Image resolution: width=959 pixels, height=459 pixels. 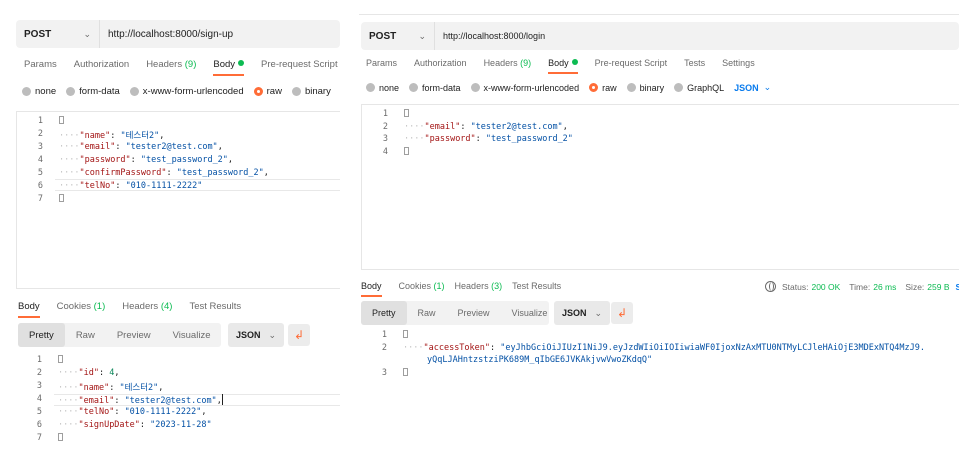 I want to click on size-value: 259 B, so click(x=938, y=287).